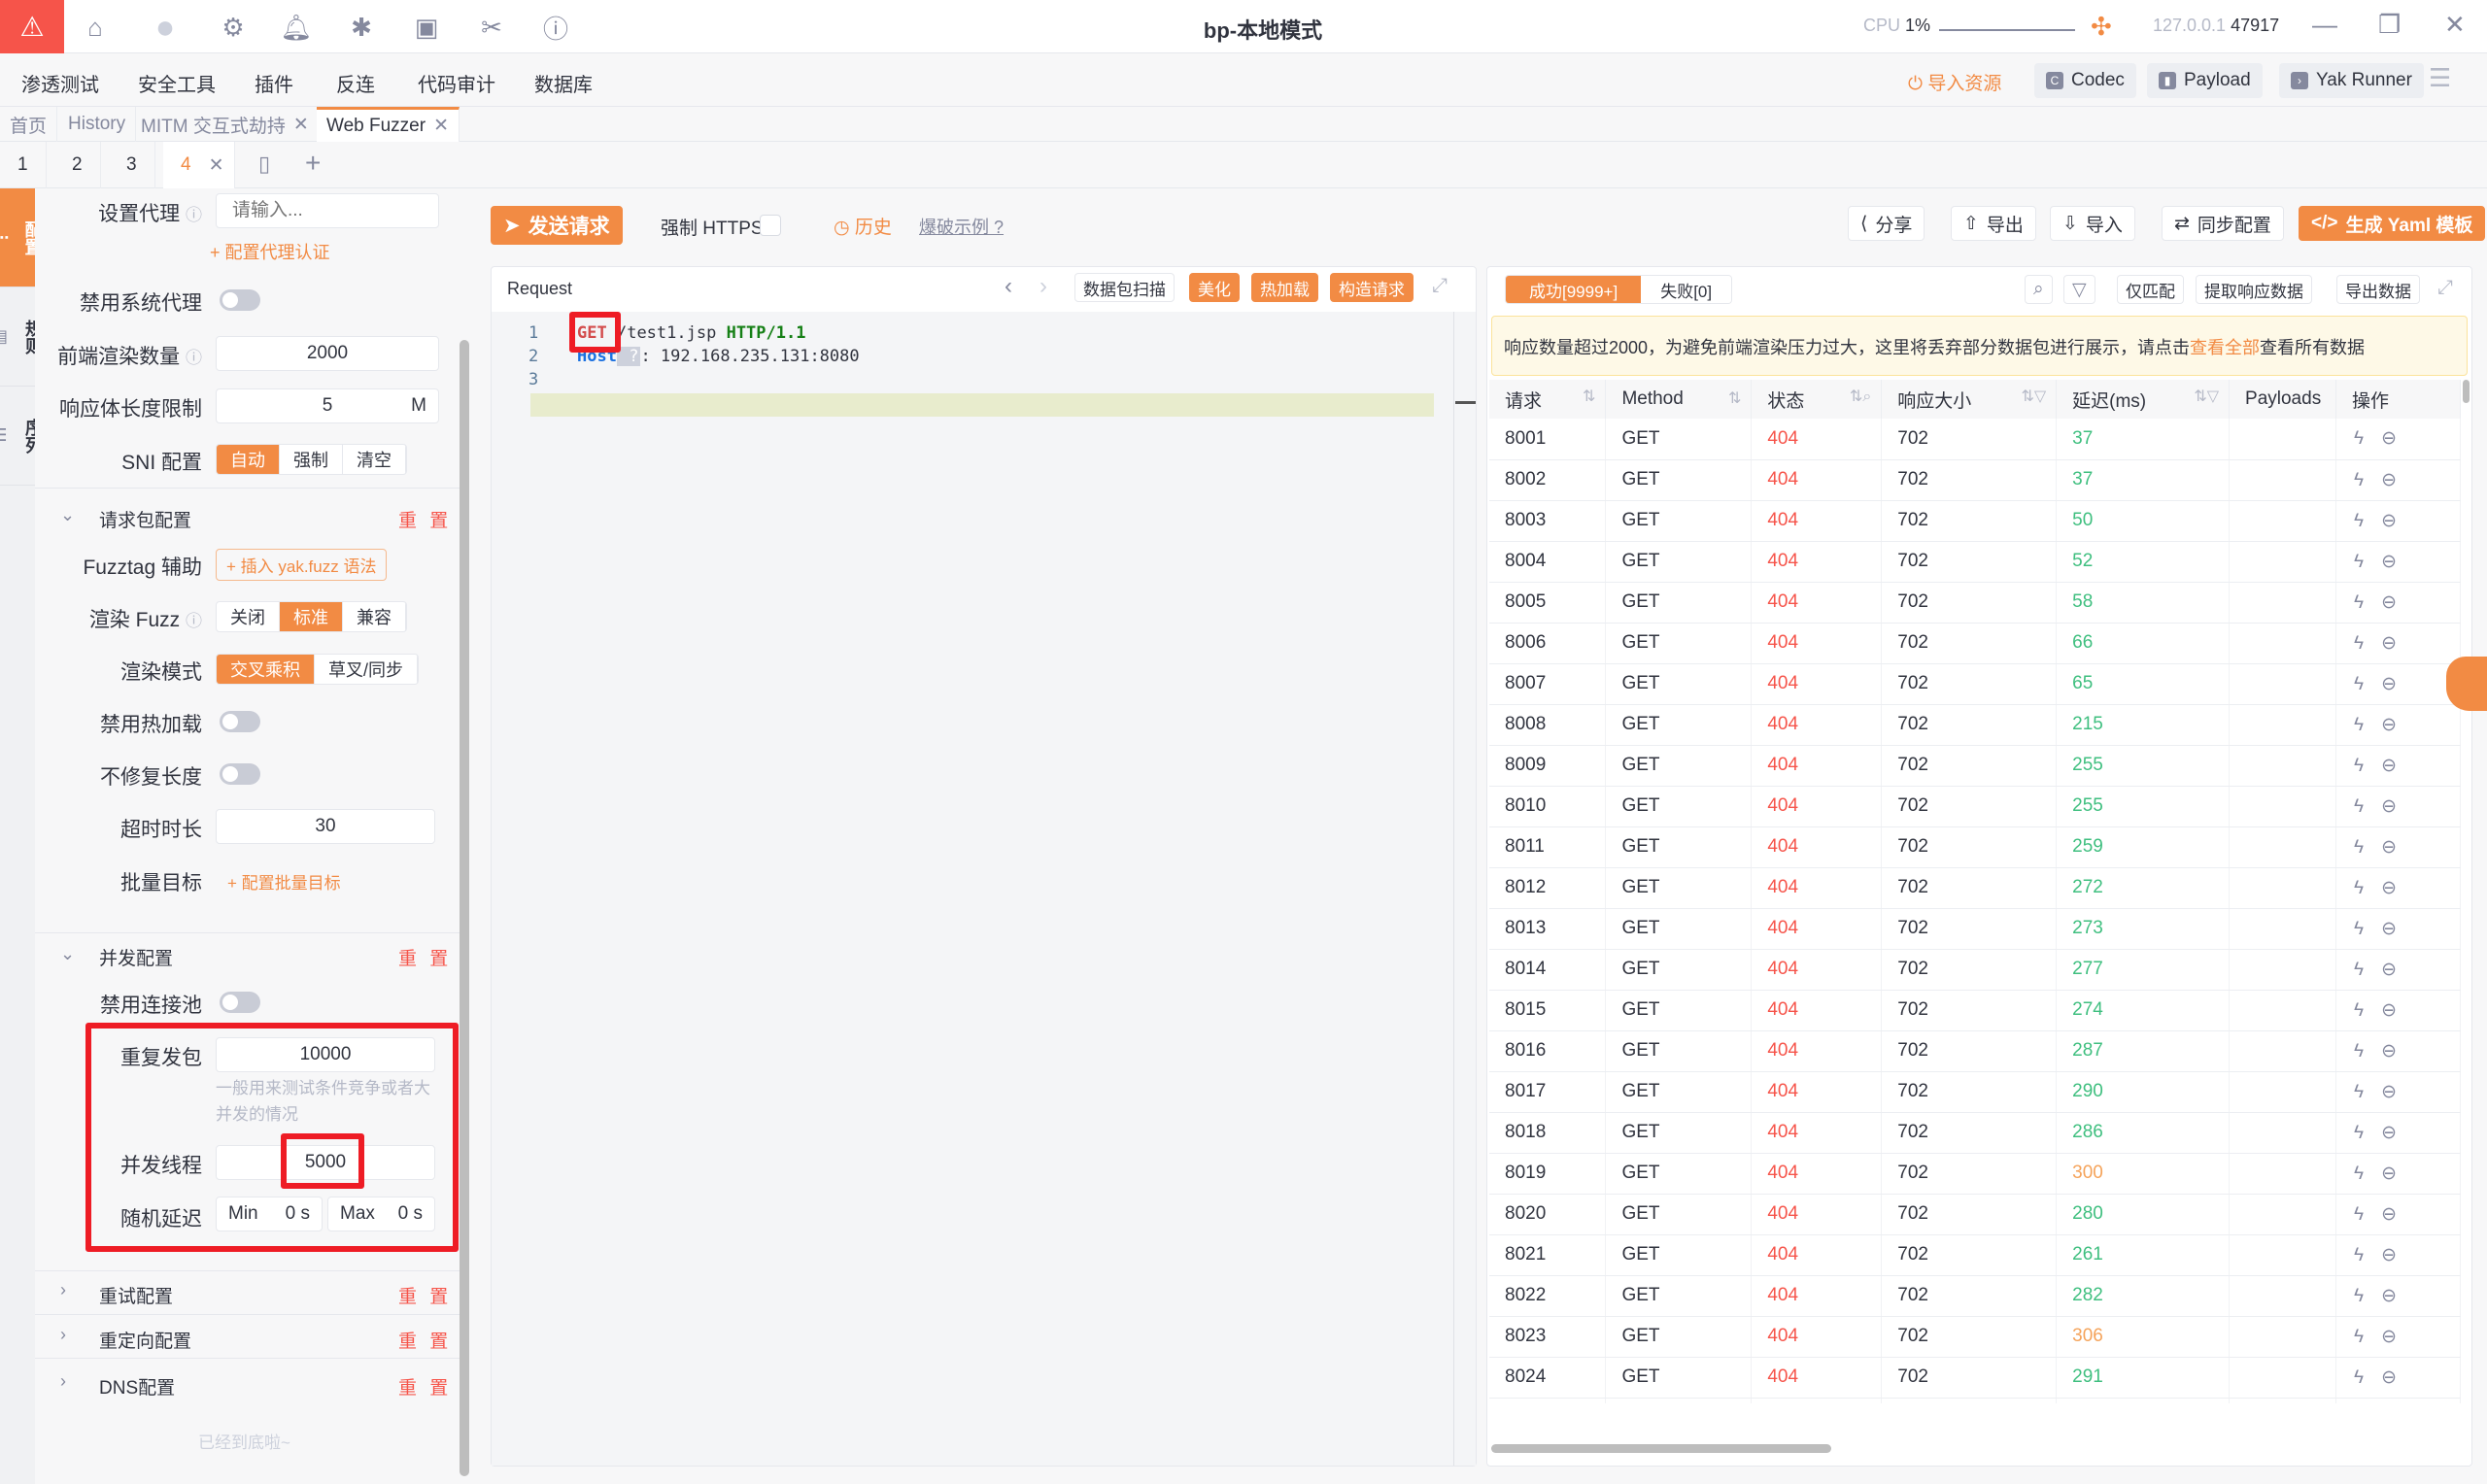 The image size is (2487, 1484). Describe the element at coordinates (311, 459) in the screenshot. I see `sni-selector: 自动 强制 清空` at that location.